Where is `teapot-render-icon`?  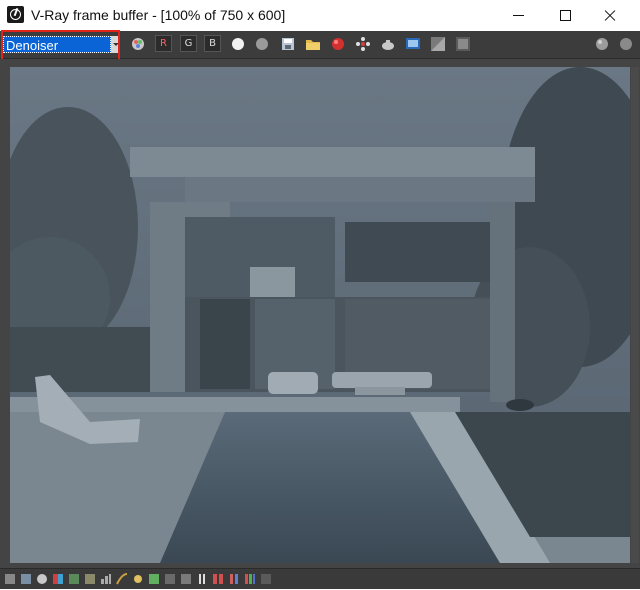 teapot-render-icon is located at coordinates (388, 44).